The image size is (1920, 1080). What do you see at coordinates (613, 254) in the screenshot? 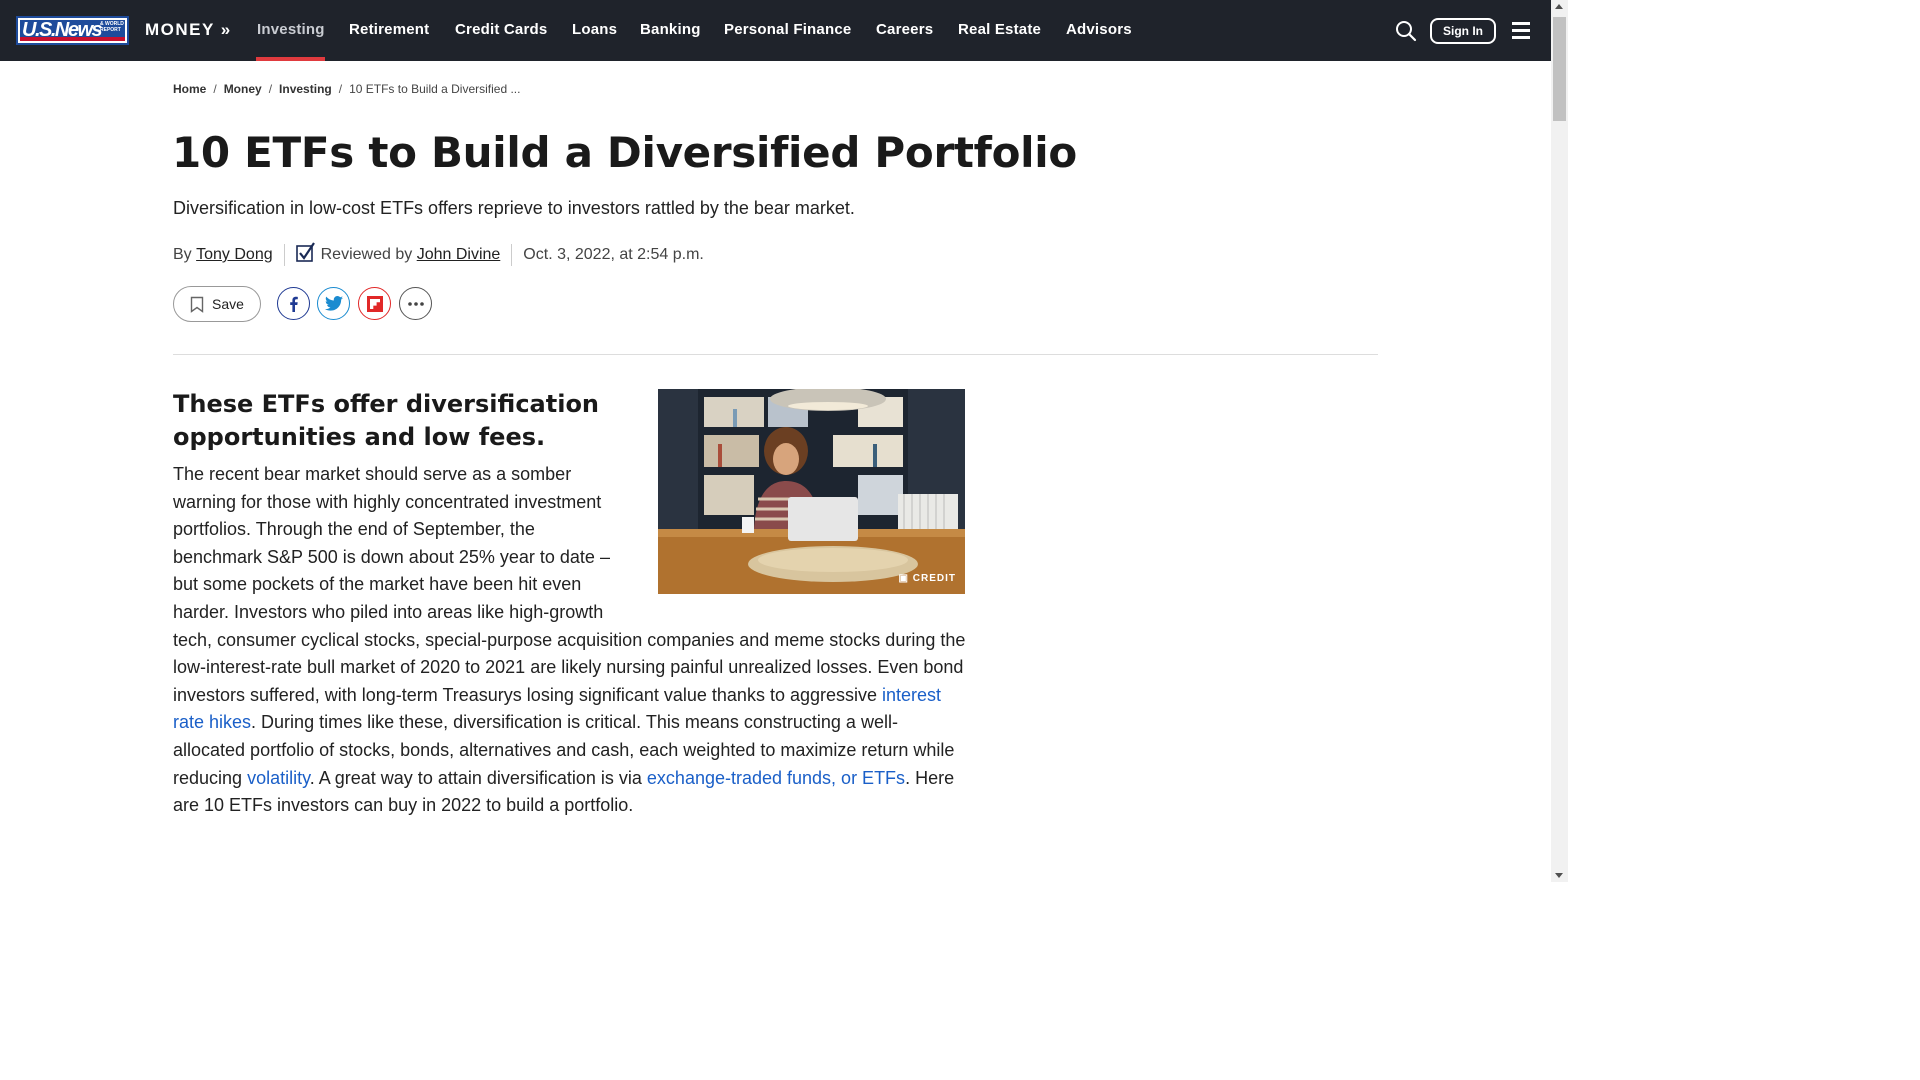
I see `publish-date: Oct. 3, 2022, at 2:54 p.m.` at bounding box center [613, 254].